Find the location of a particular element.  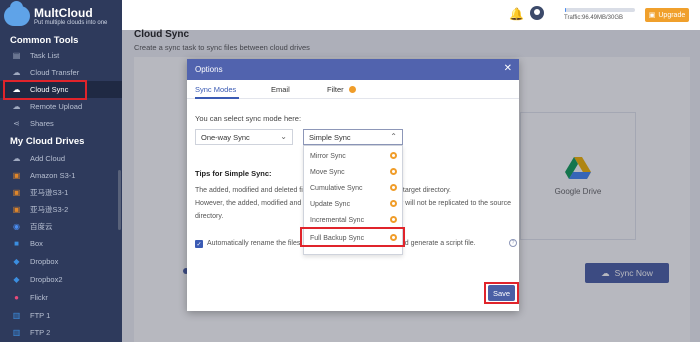

sidebar-item-amazon-s3-cn-2: ▣ 亚马逊S3-2 is located at coordinates (61, 209).